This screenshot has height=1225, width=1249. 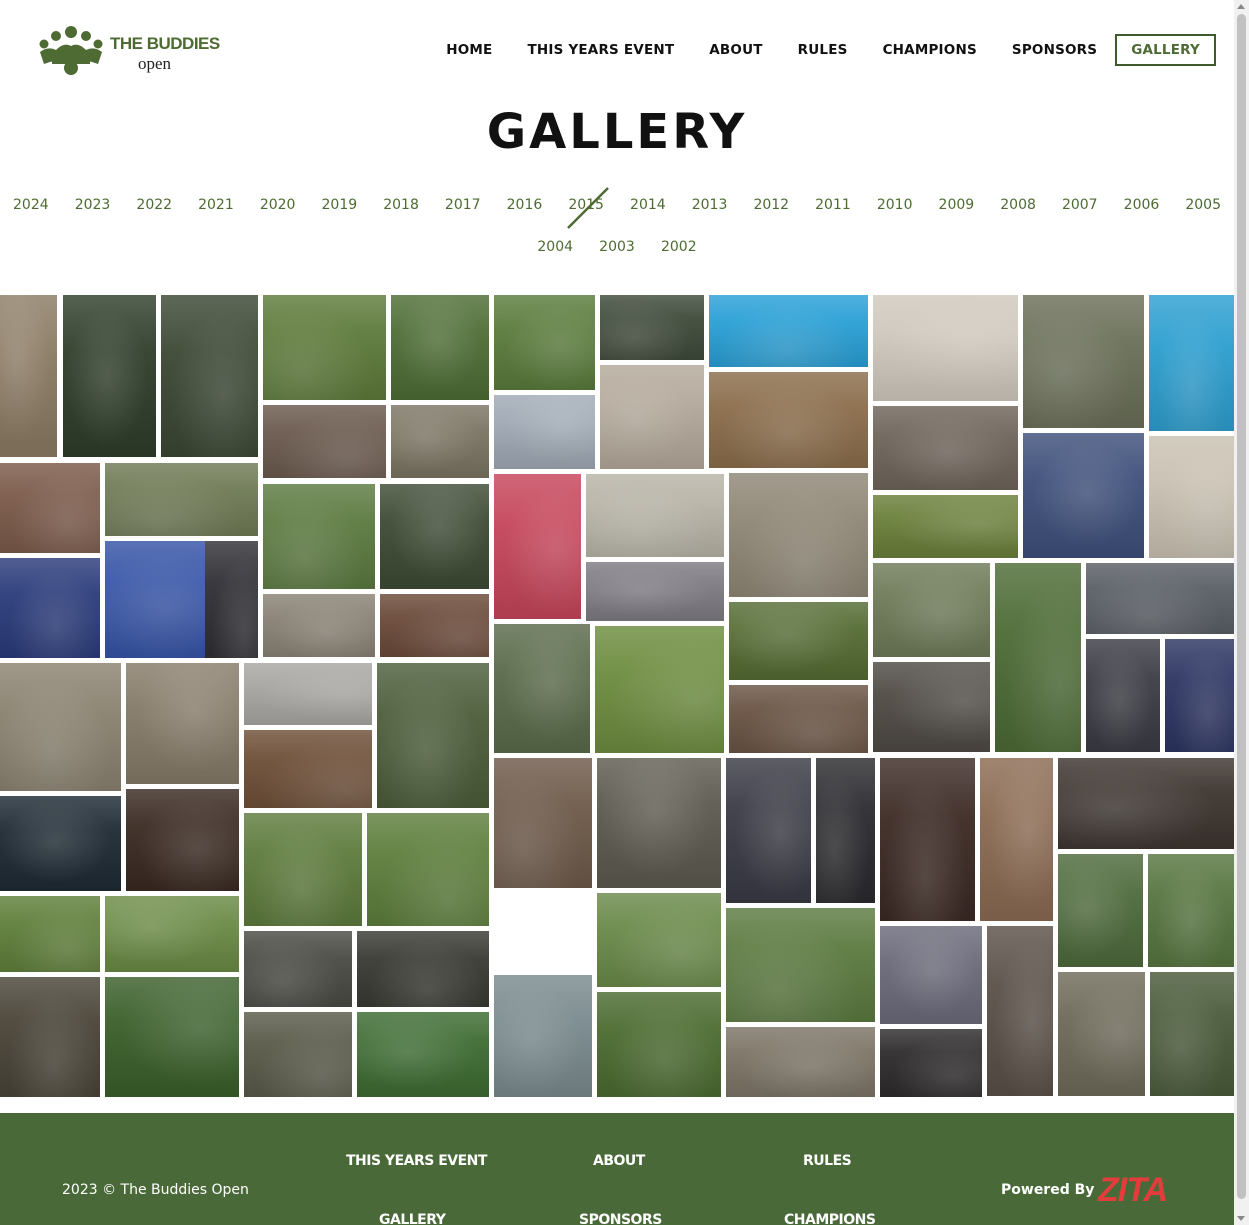 I want to click on footer-link-rules: RULES, so click(x=827, y=1161).